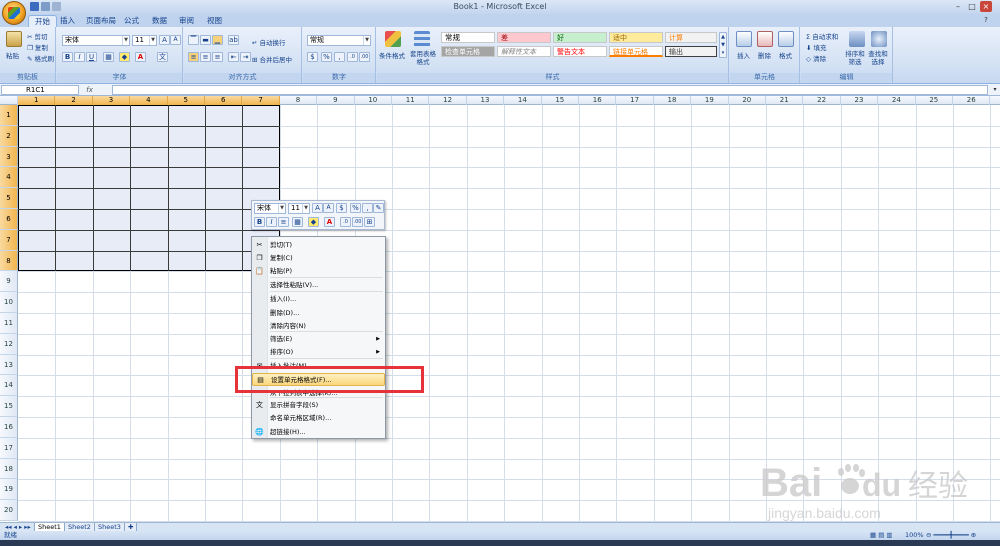  Describe the element at coordinates (193, 57) in the screenshot. I see `align-left-icon: ≡` at that location.